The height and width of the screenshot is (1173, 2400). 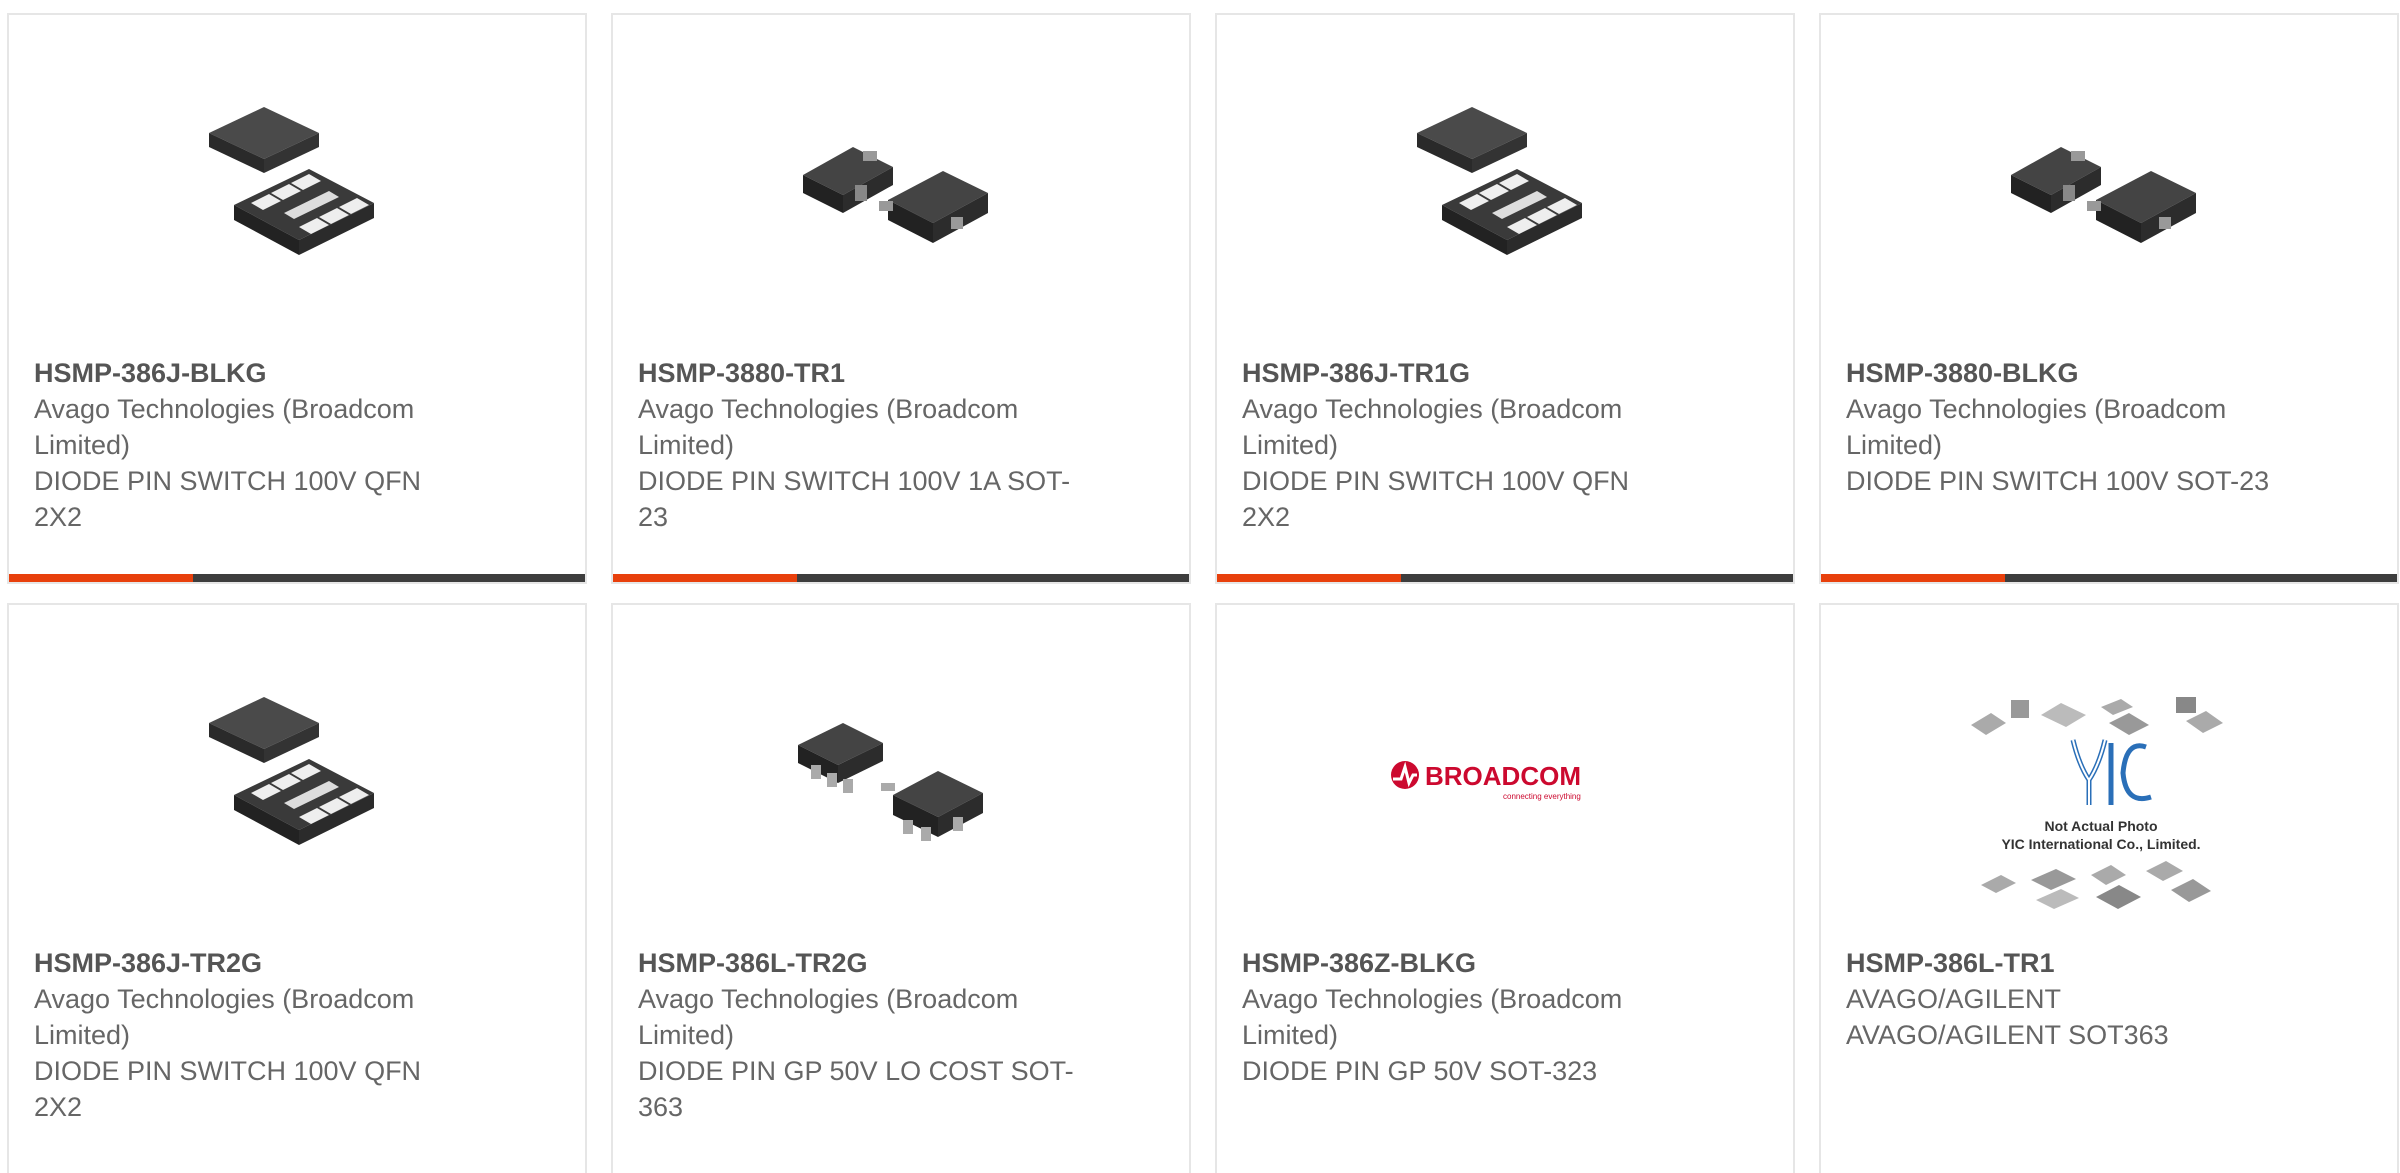 What do you see at coordinates (1542, 796) in the screenshot?
I see `broadcom-tagline: connecting everything` at bounding box center [1542, 796].